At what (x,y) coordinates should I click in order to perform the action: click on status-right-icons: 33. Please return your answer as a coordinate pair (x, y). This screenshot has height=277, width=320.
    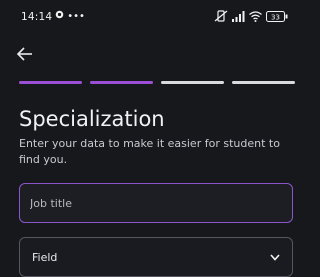
    Looking at the image, I should click on (251, 16).